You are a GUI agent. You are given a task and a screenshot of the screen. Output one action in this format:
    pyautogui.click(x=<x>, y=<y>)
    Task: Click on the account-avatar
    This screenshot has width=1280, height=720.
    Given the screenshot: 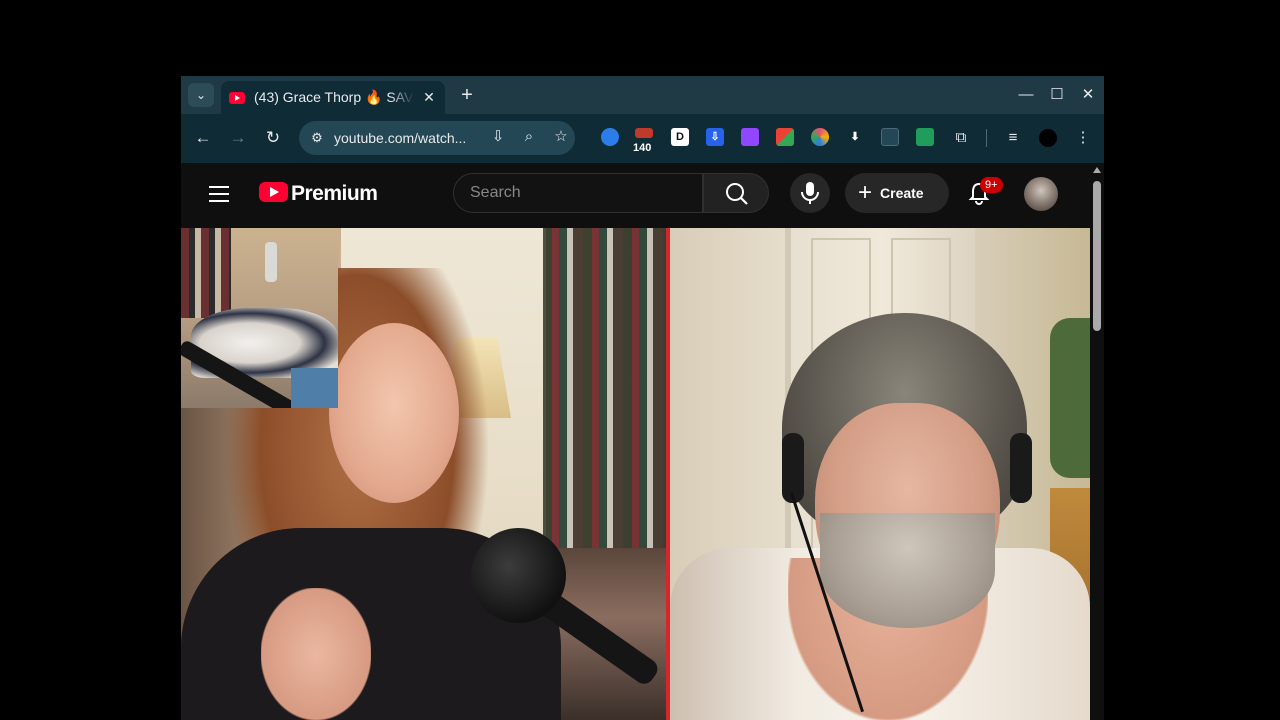 What is the action you would take?
    pyautogui.click(x=1041, y=194)
    